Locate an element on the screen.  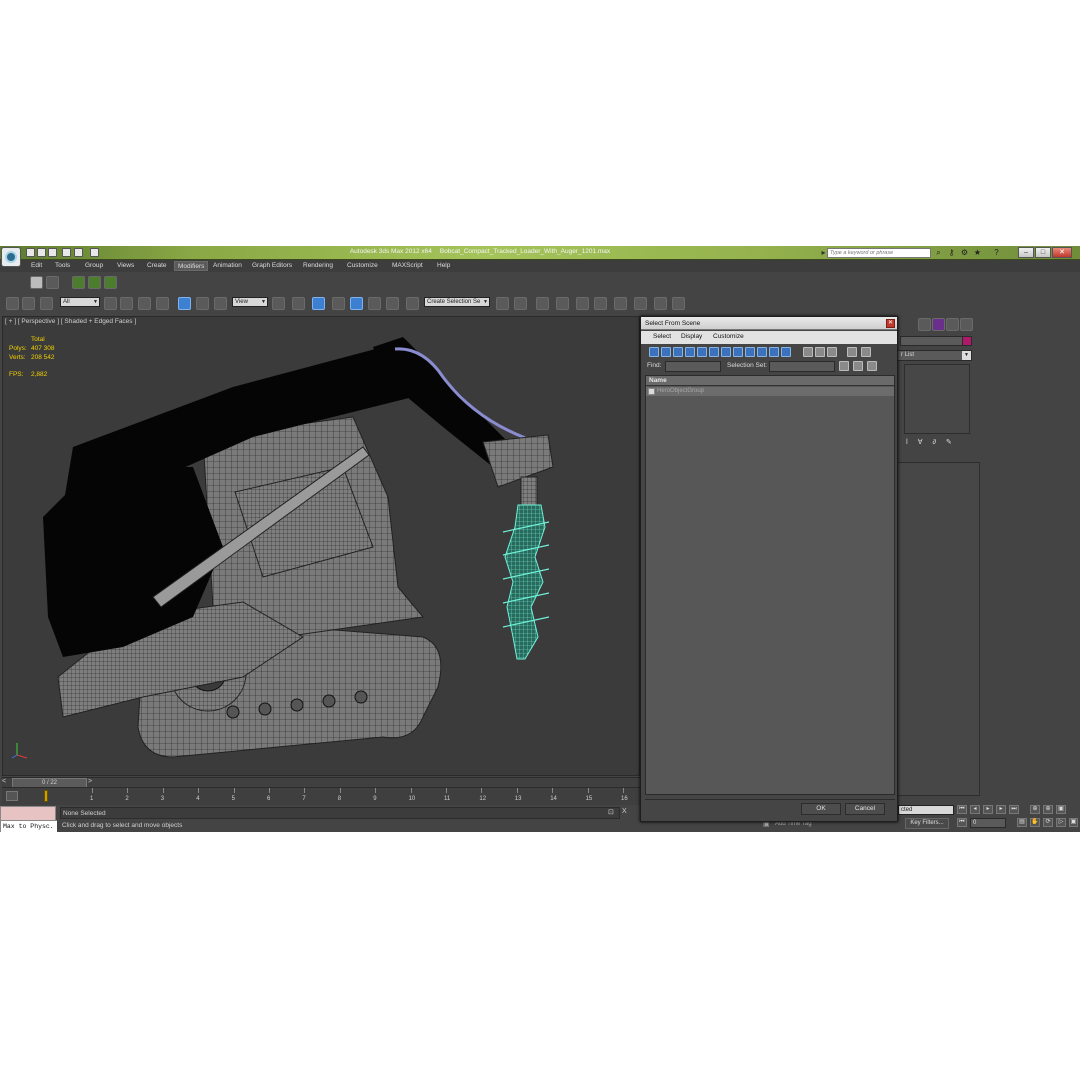
time-config-icon: ▤ is located at coordinates (1022, 822).